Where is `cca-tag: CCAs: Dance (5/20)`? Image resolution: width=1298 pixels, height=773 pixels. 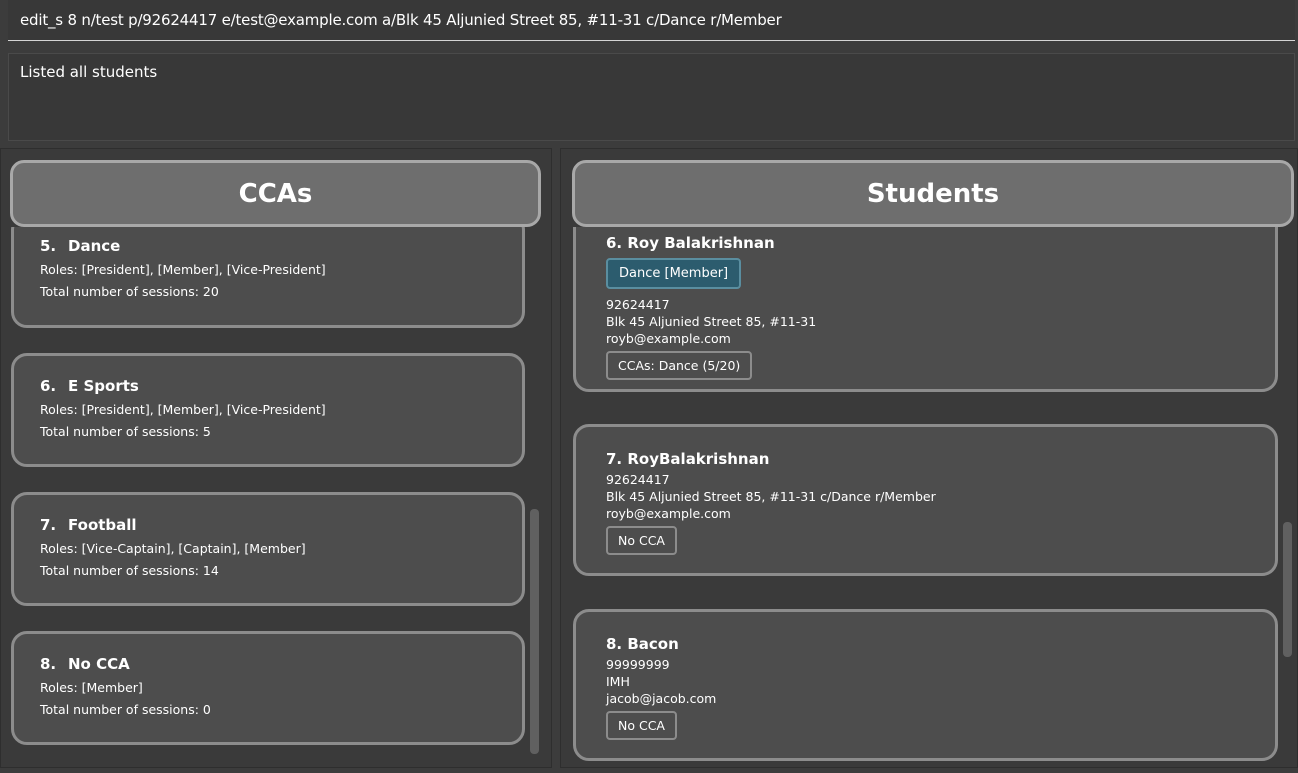 cca-tag: CCAs: Dance (5/20) is located at coordinates (679, 365).